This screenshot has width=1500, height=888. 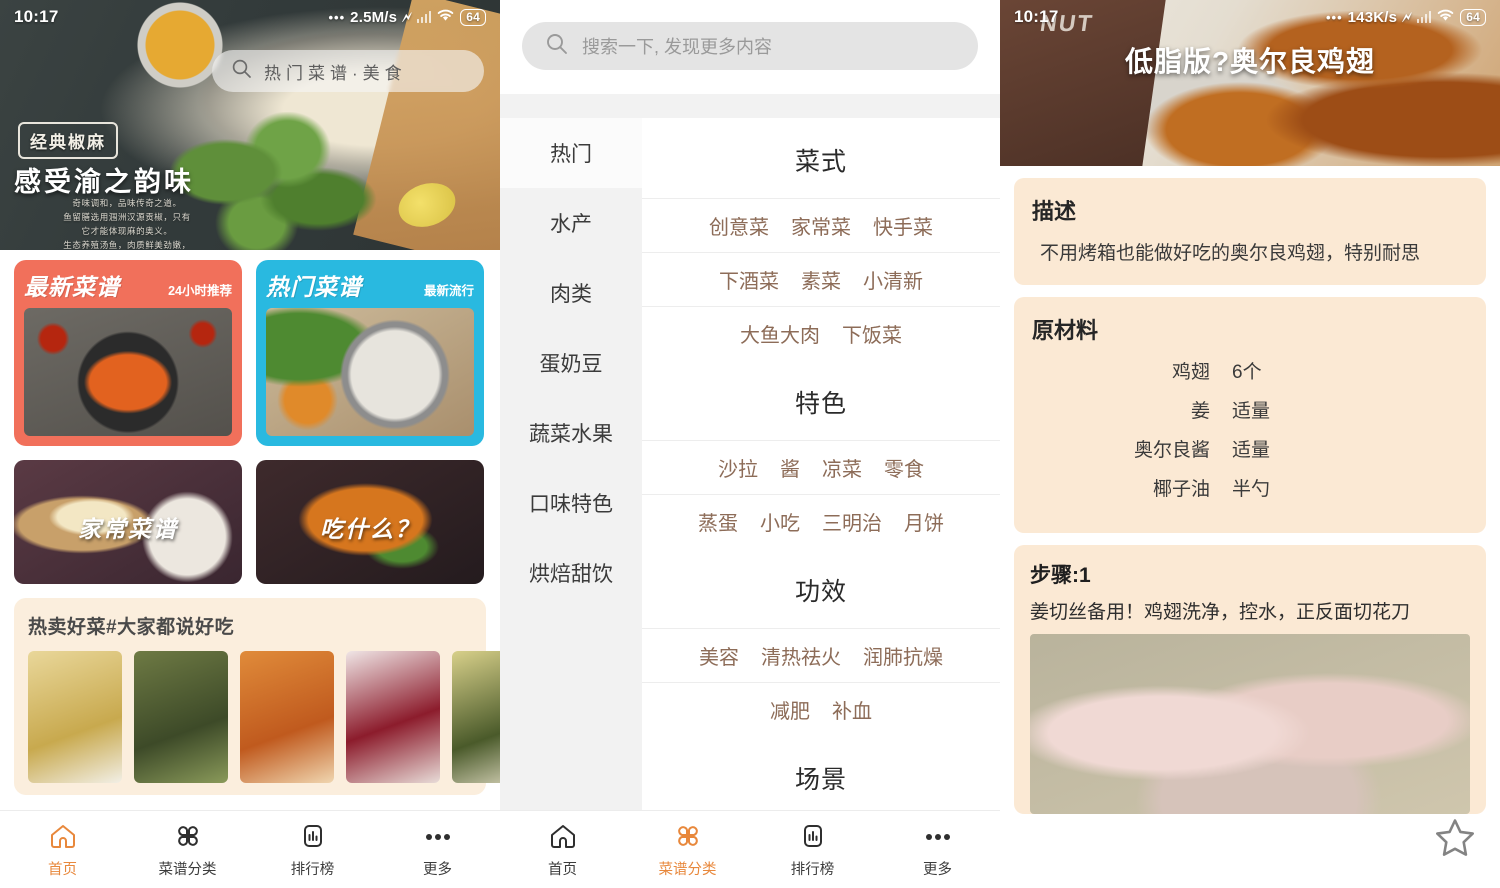 I want to click on table-row: 姜 适量, so click(x=1250, y=409).